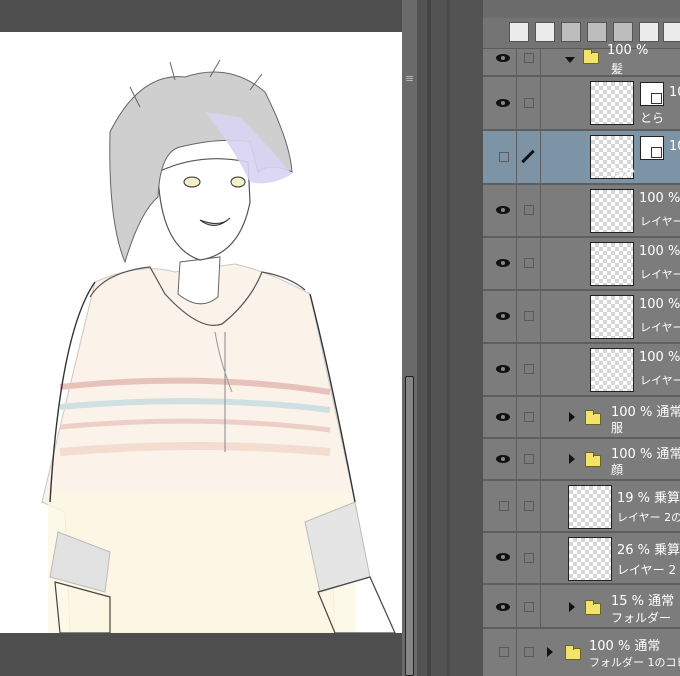 This screenshot has height=676, width=680. Describe the element at coordinates (570, 60) in the screenshot. I see `folder-collapse-icon` at that location.